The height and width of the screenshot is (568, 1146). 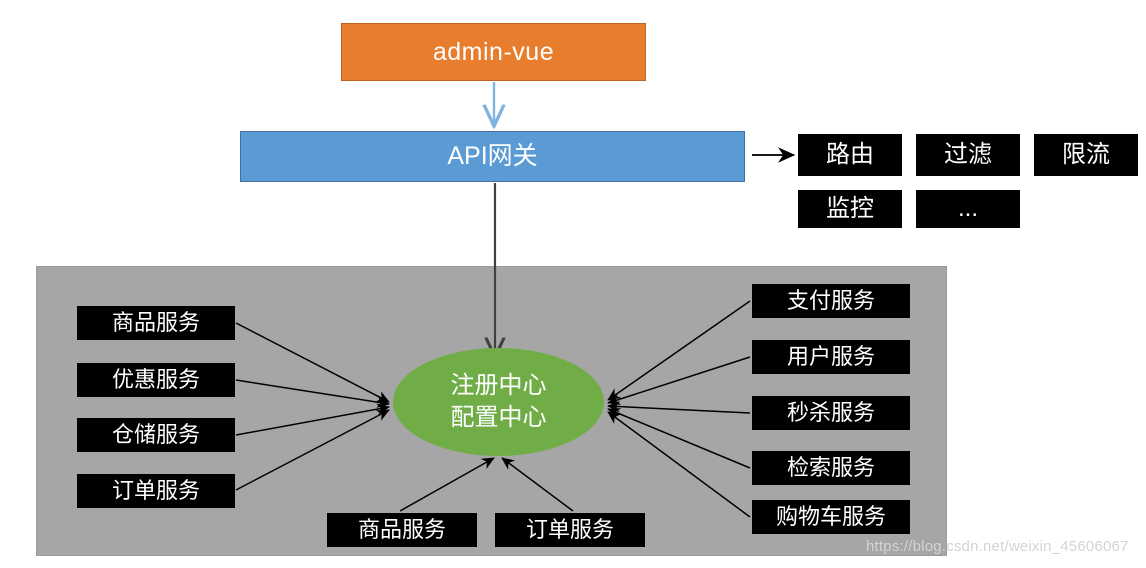 I want to click on watermark-text: https://blog.csdn.net/weixin_45606067, so click(x=997, y=546).